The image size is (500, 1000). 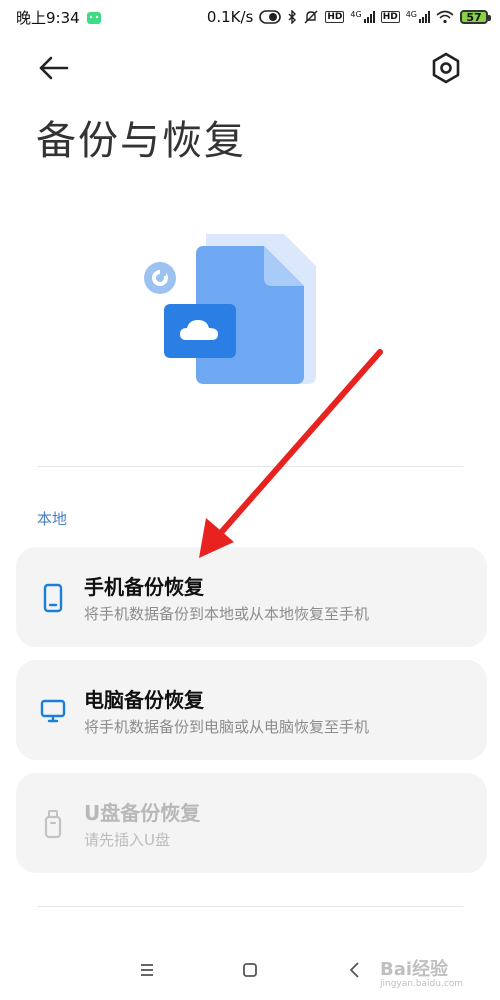 I want to click on bluetooth-icon, so click(x=292, y=17).